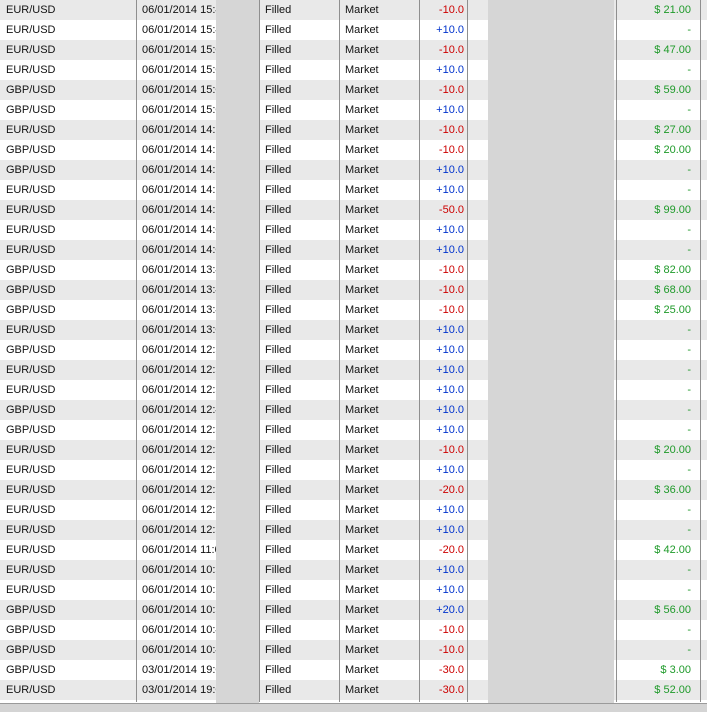 This screenshot has width=707, height=712. I want to click on order-time-cell: 06/01/2014 15:4, so click(179, 30).